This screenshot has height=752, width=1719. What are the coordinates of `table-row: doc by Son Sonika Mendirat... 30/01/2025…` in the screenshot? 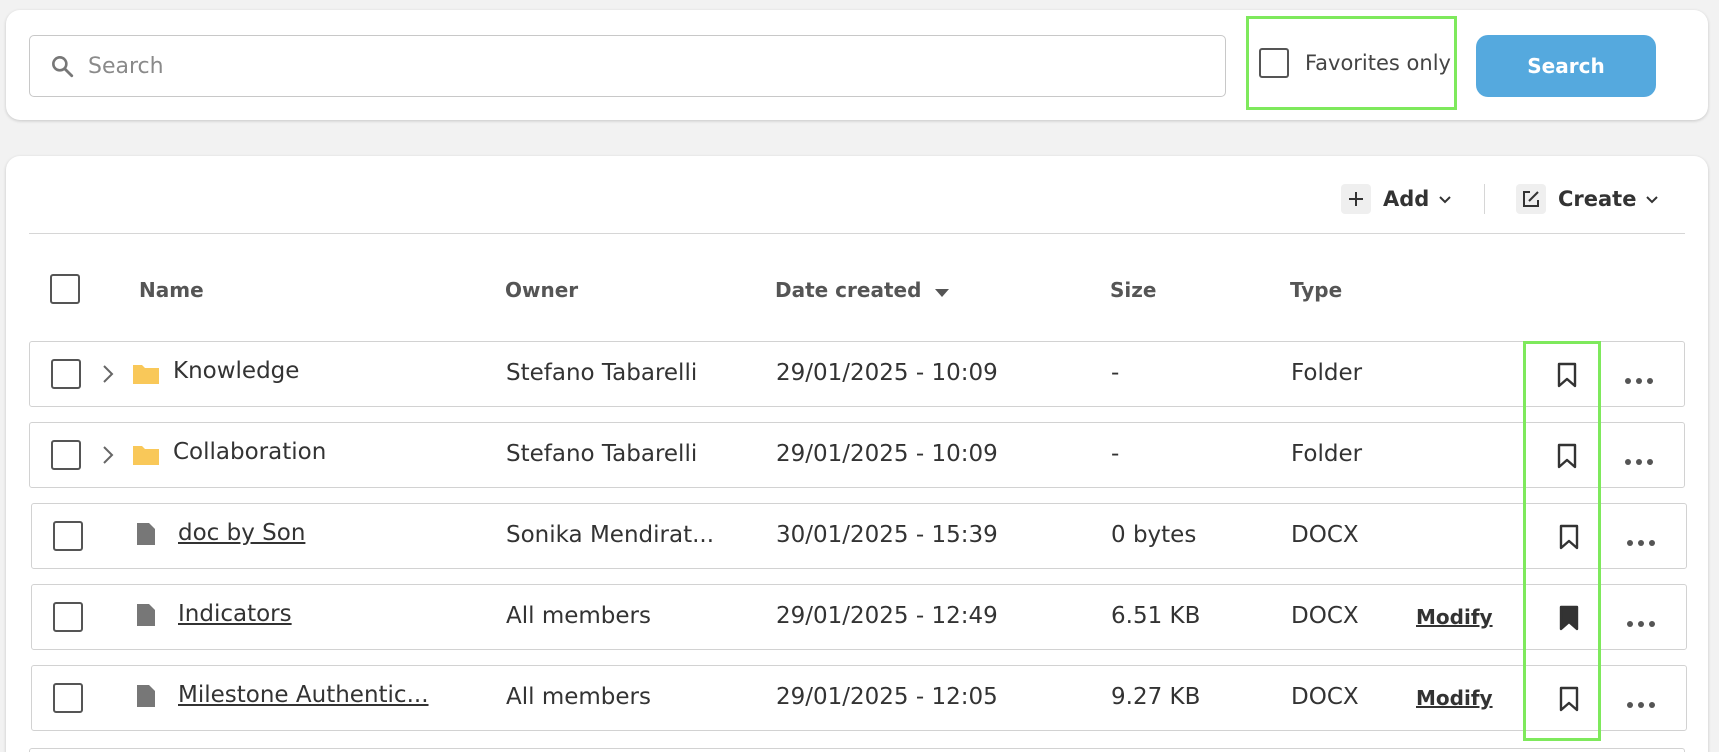 It's located at (859, 536).